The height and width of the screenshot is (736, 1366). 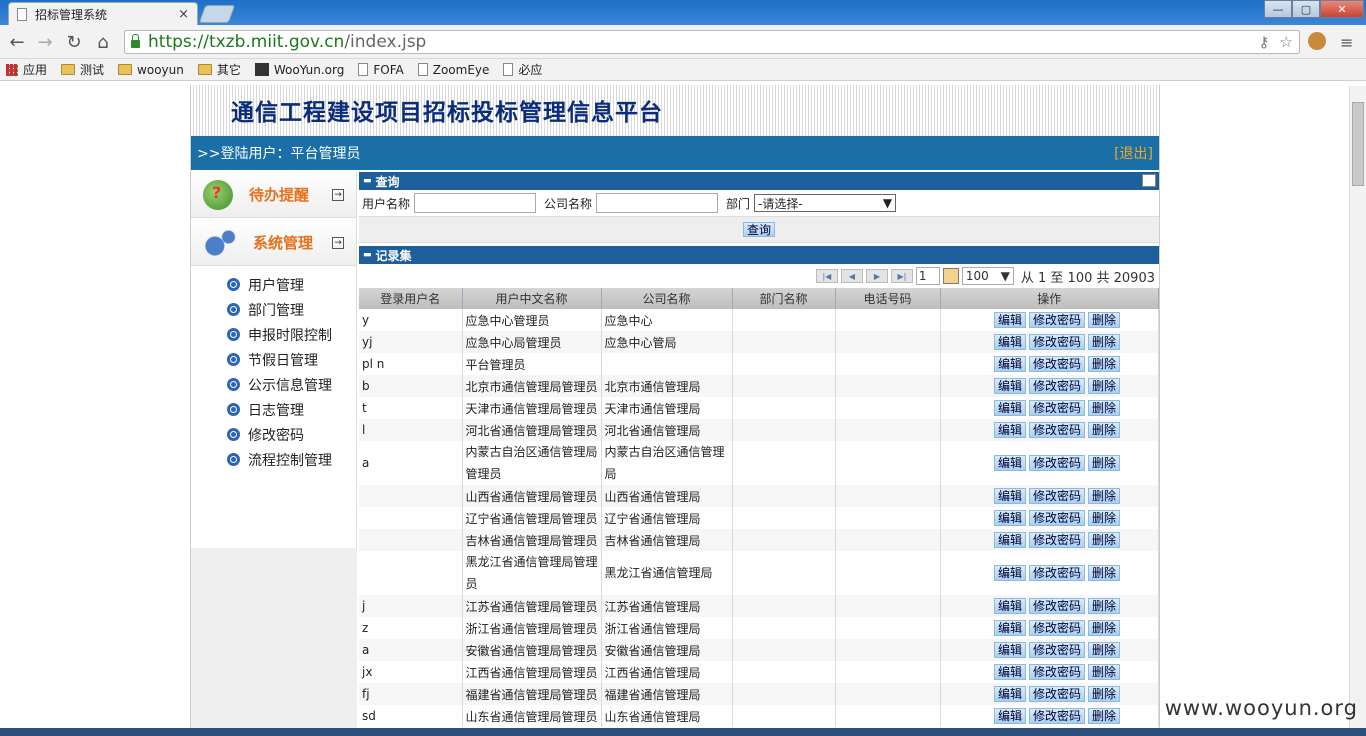 I want to click on home-icon: ⌂, so click(x=103, y=42).